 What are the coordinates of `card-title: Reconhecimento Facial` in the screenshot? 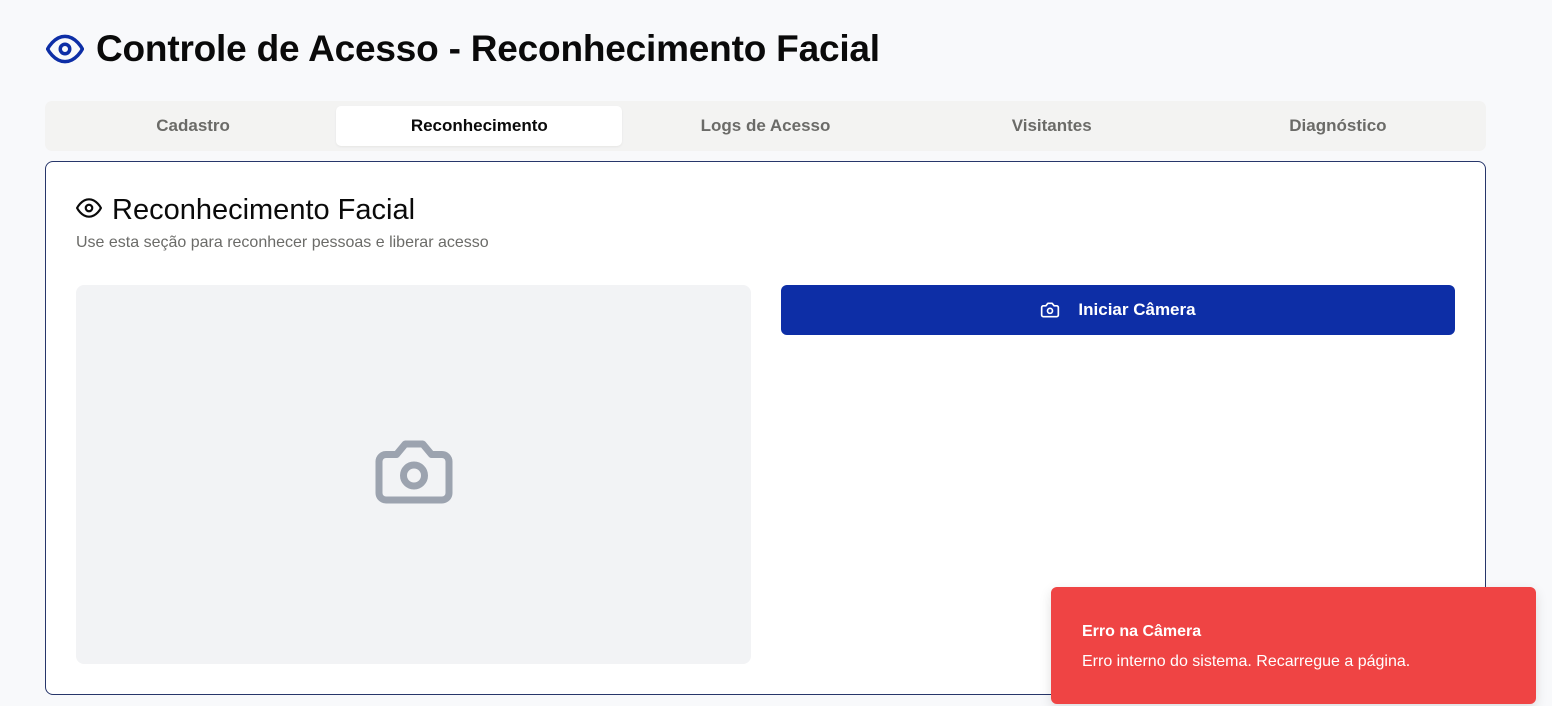 It's located at (245, 210).